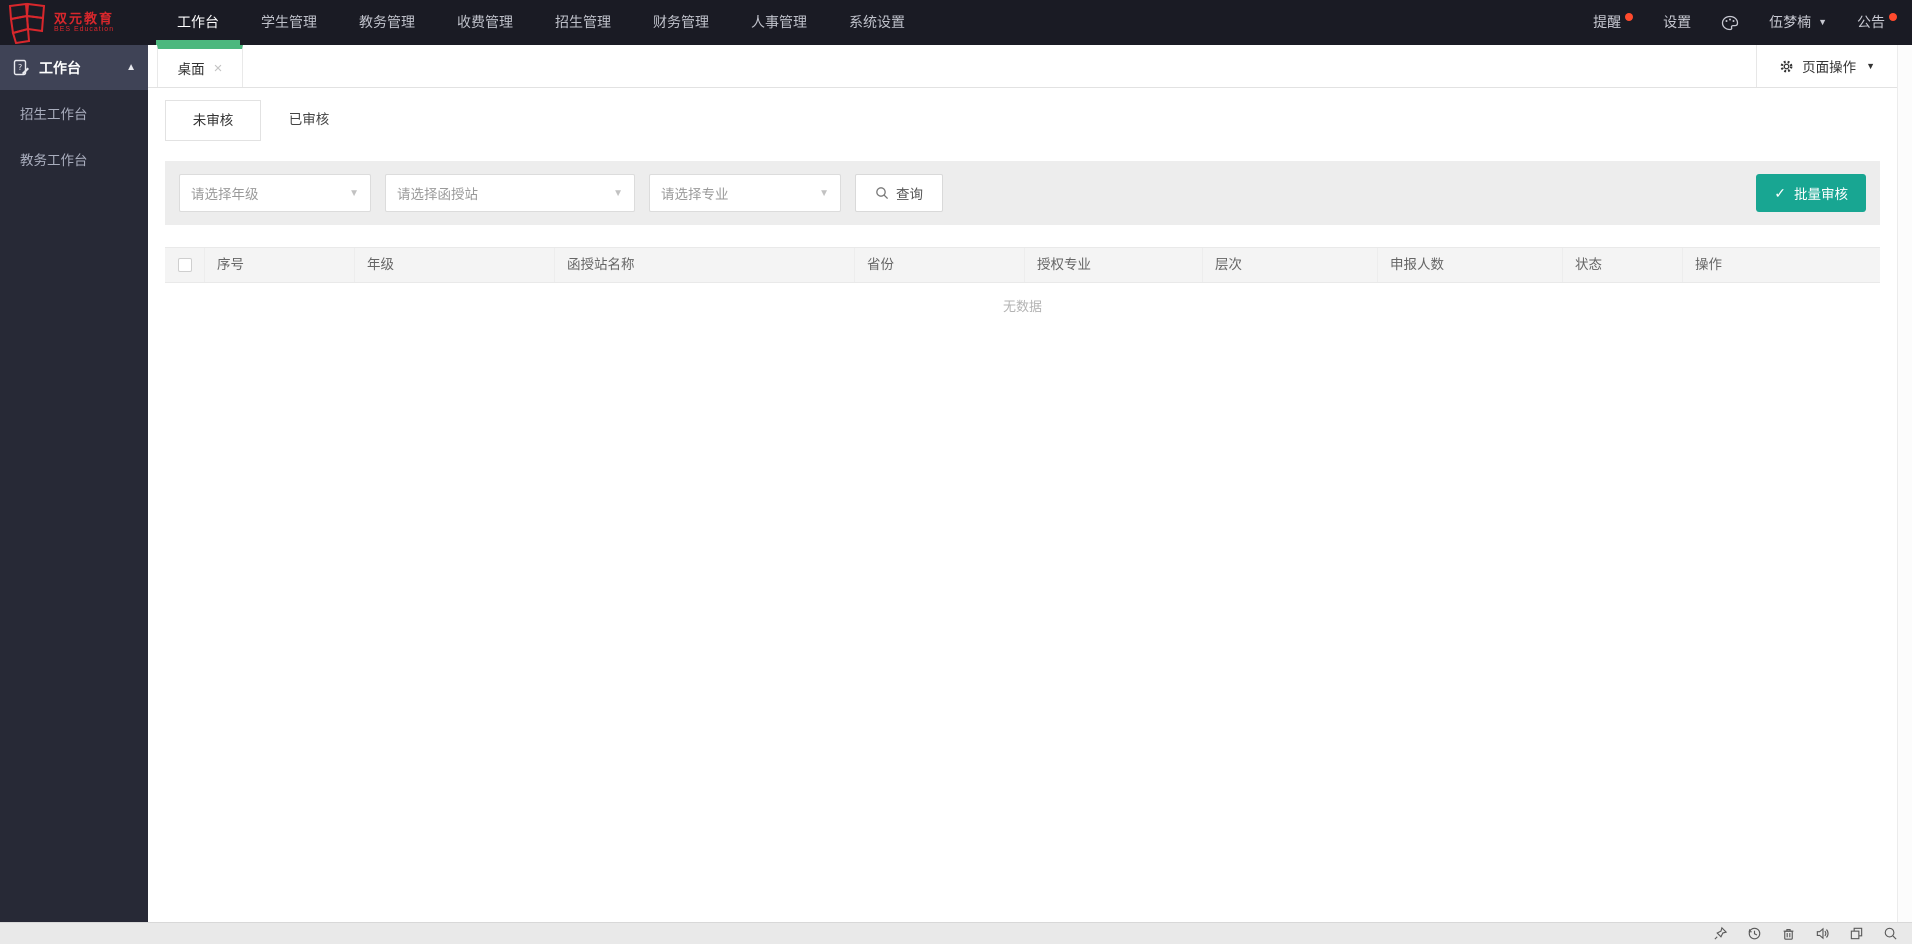  Describe the element at coordinates (455, 265) in the screenshot. I see `column-header-grade: 年级` at that location.